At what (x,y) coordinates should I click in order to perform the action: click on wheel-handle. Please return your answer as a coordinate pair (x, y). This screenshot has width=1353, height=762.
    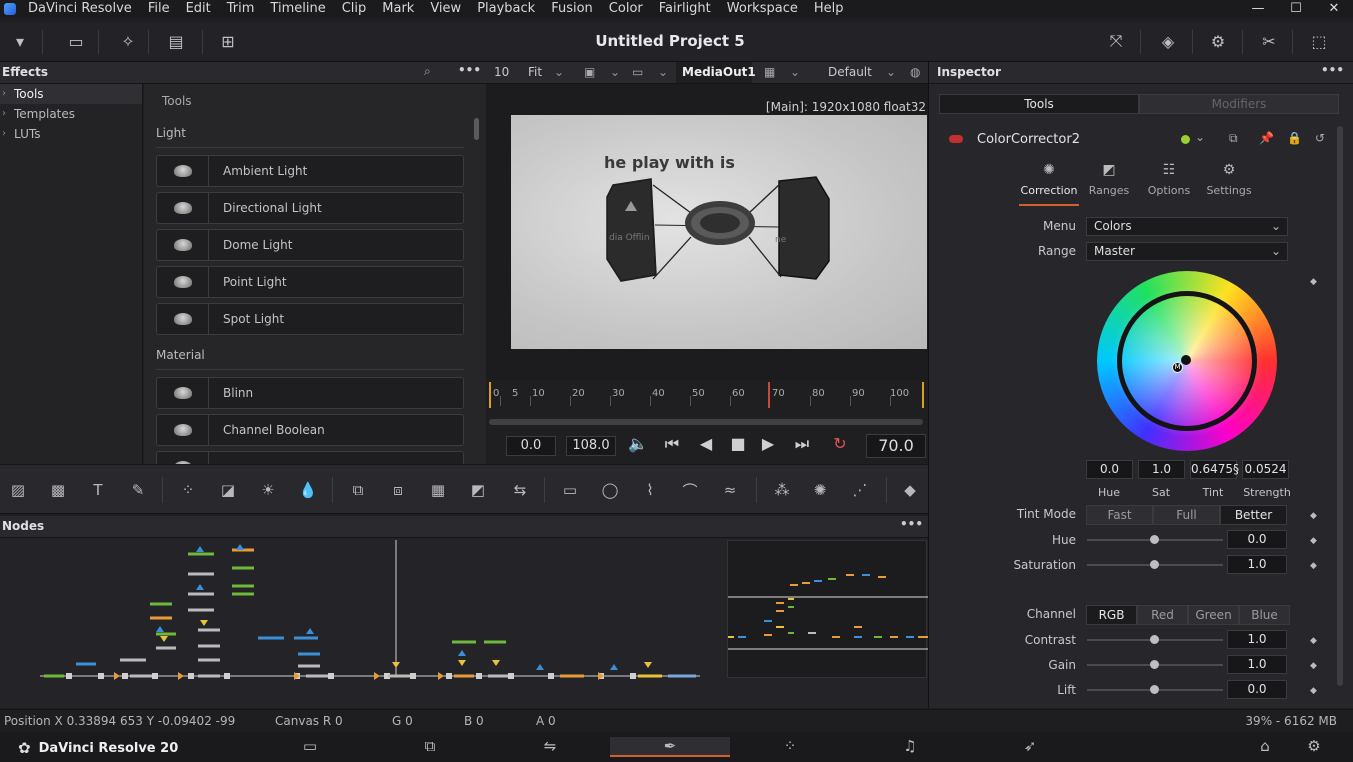
    Looking at the image, I should click on (1186, 360).